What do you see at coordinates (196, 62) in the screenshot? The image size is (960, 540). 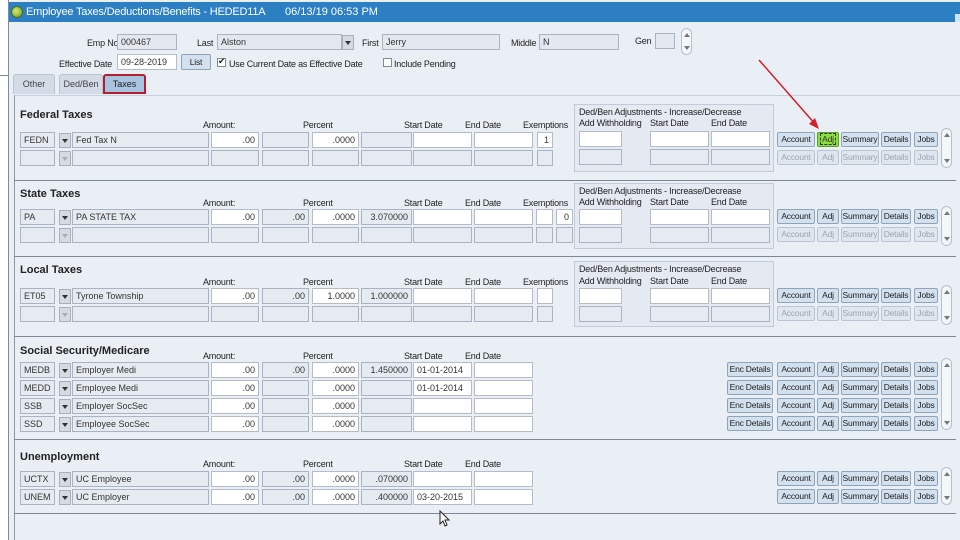 I see `list-button: List` at bounding box center [196, 62].